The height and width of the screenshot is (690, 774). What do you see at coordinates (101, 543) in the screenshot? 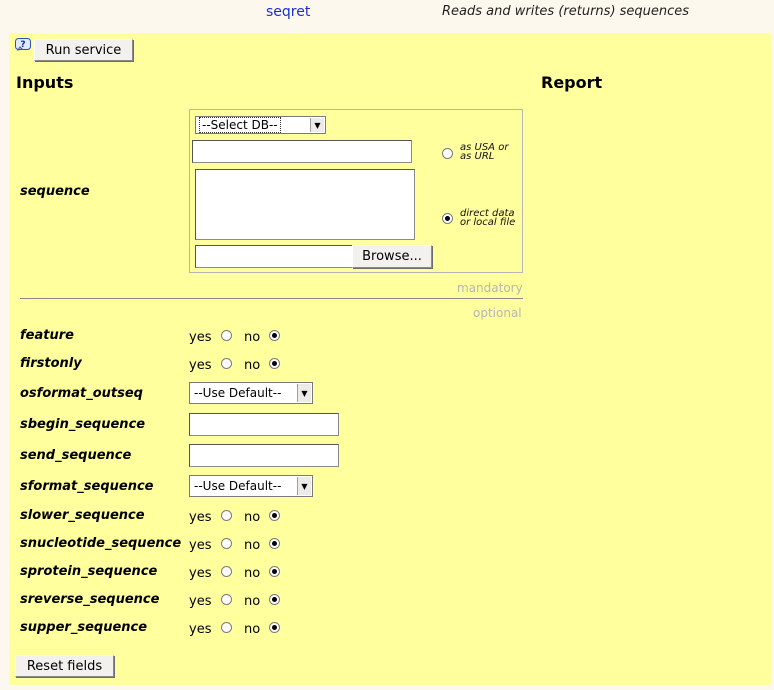
I see `snucleotide-sequence-label: snucleotide_sequence` at bounding box center [101, 543].